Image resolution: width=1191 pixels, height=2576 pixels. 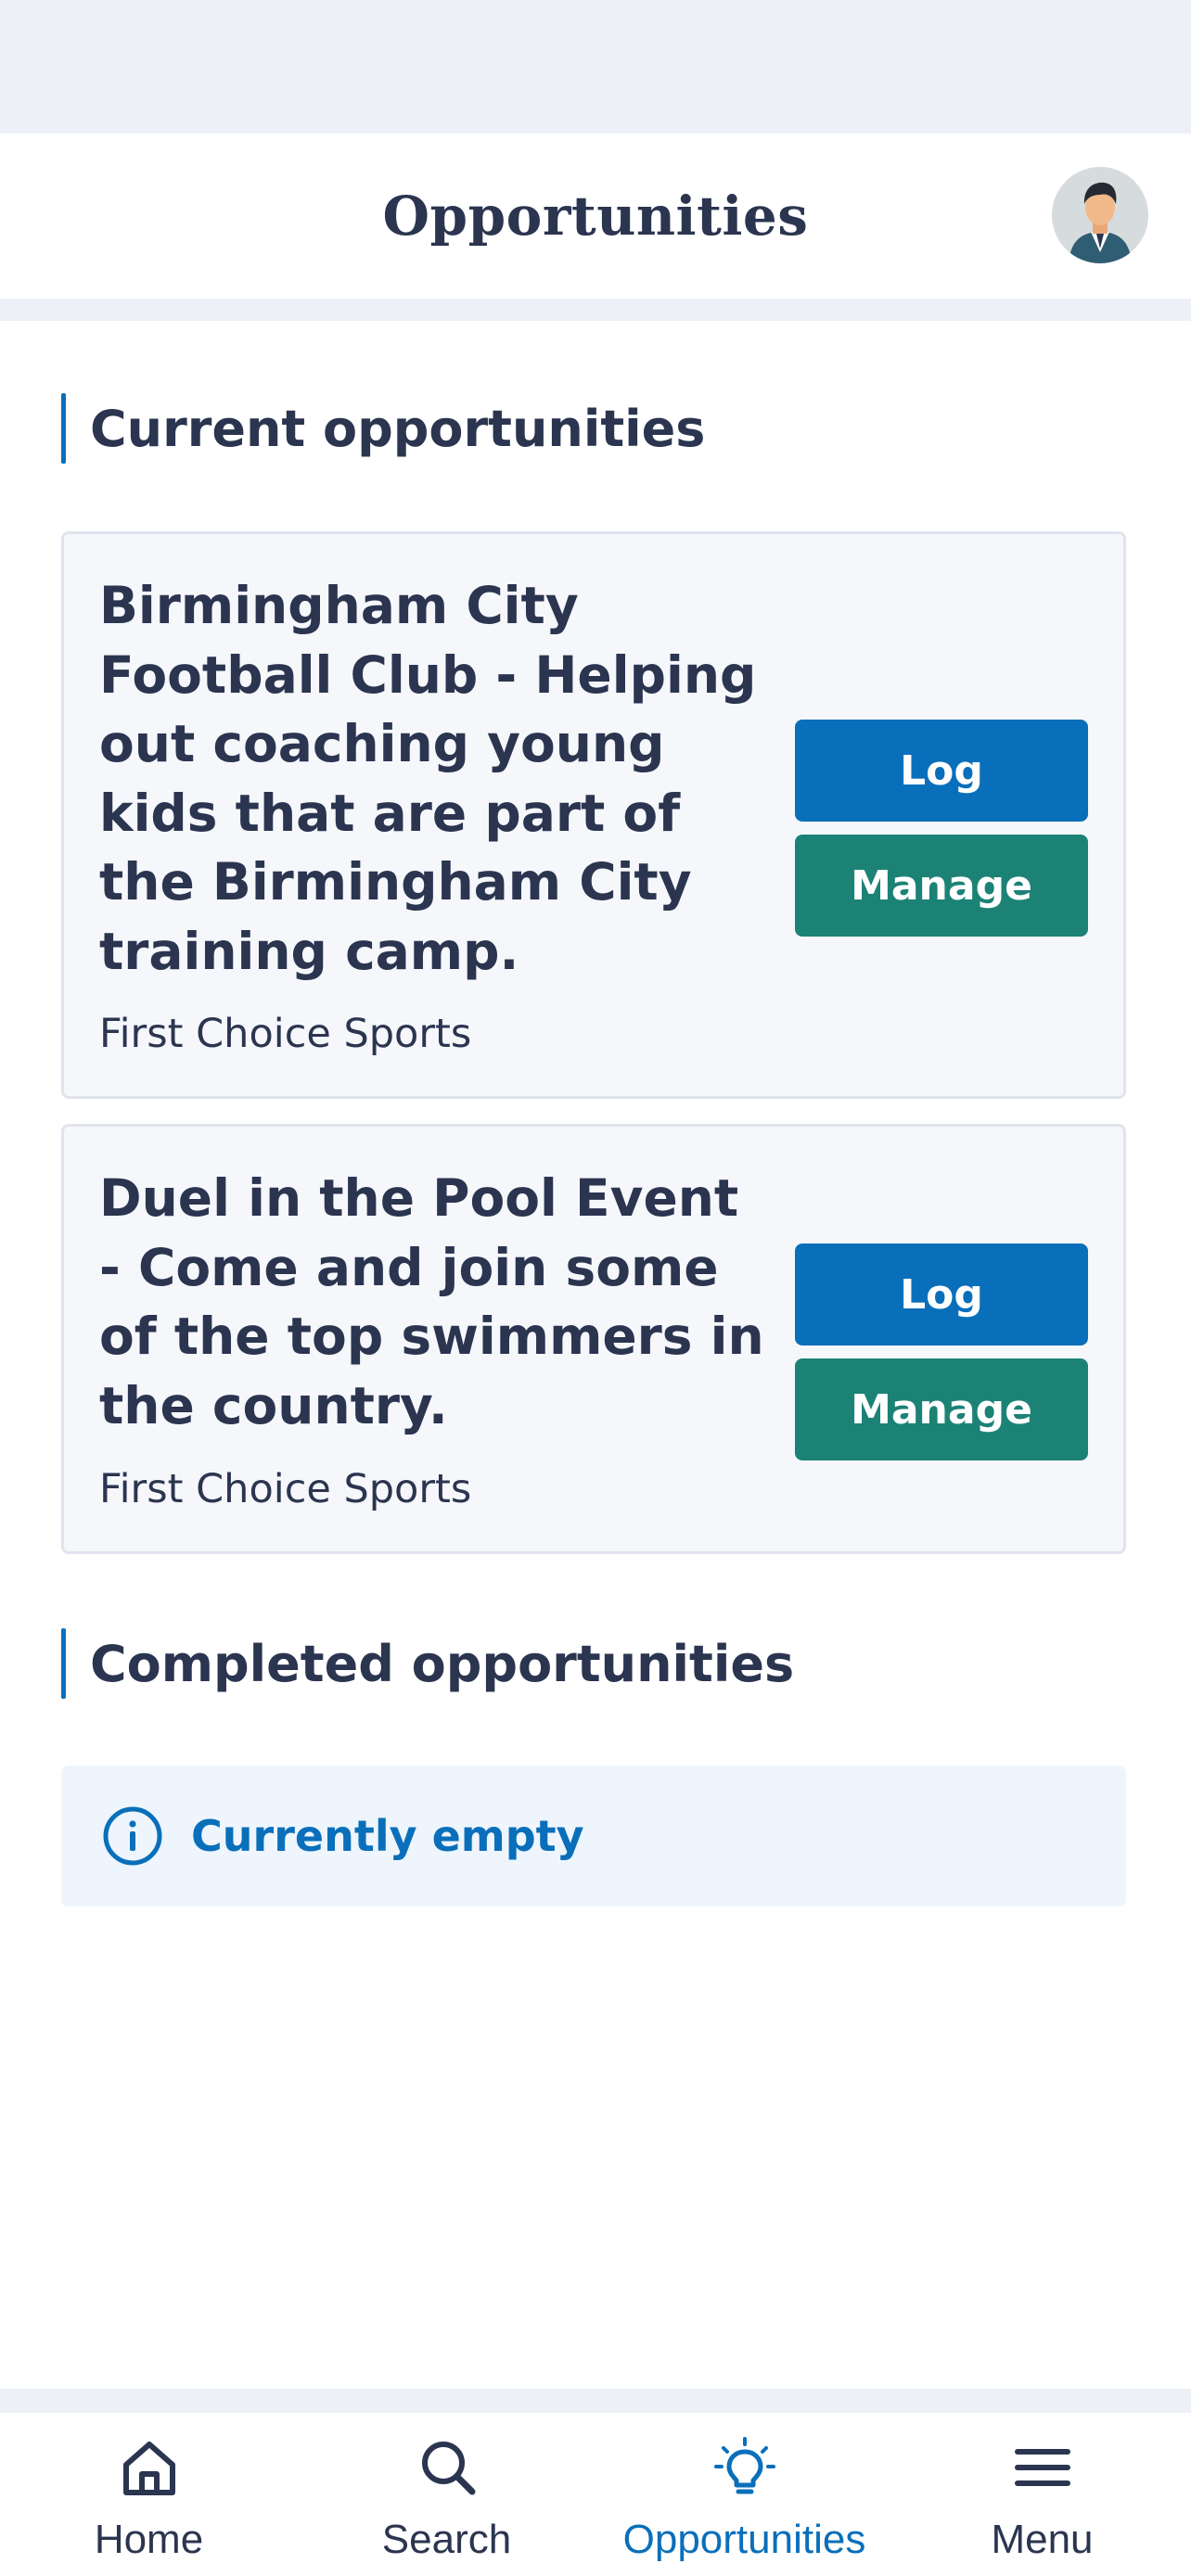 I want to click on nav-label: Home, so click(x=149, y=2540).